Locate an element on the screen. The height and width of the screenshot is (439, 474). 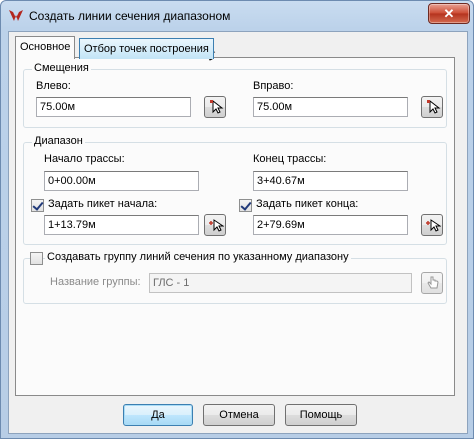
start-station-field: 1+13.79м is located at coordinates (121, 225).